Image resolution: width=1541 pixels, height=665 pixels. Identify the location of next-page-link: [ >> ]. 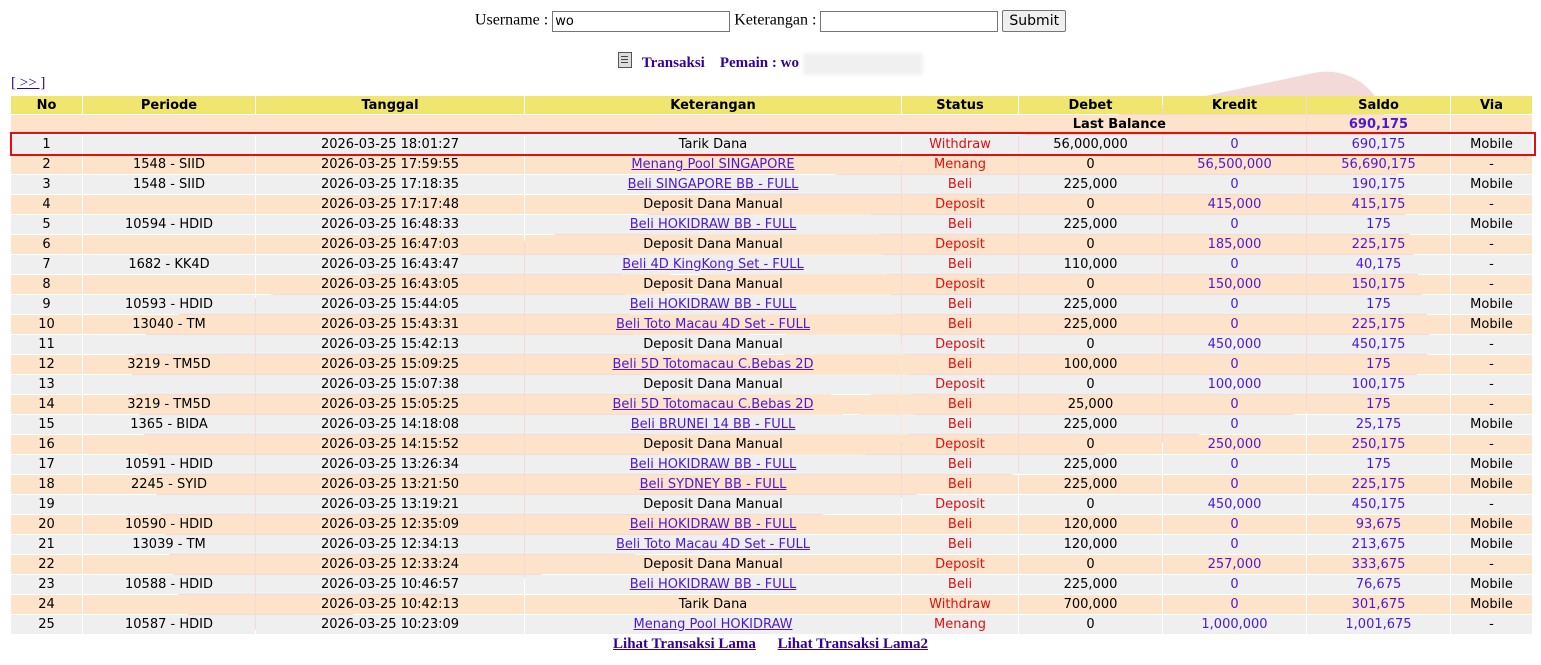
(28, 83).